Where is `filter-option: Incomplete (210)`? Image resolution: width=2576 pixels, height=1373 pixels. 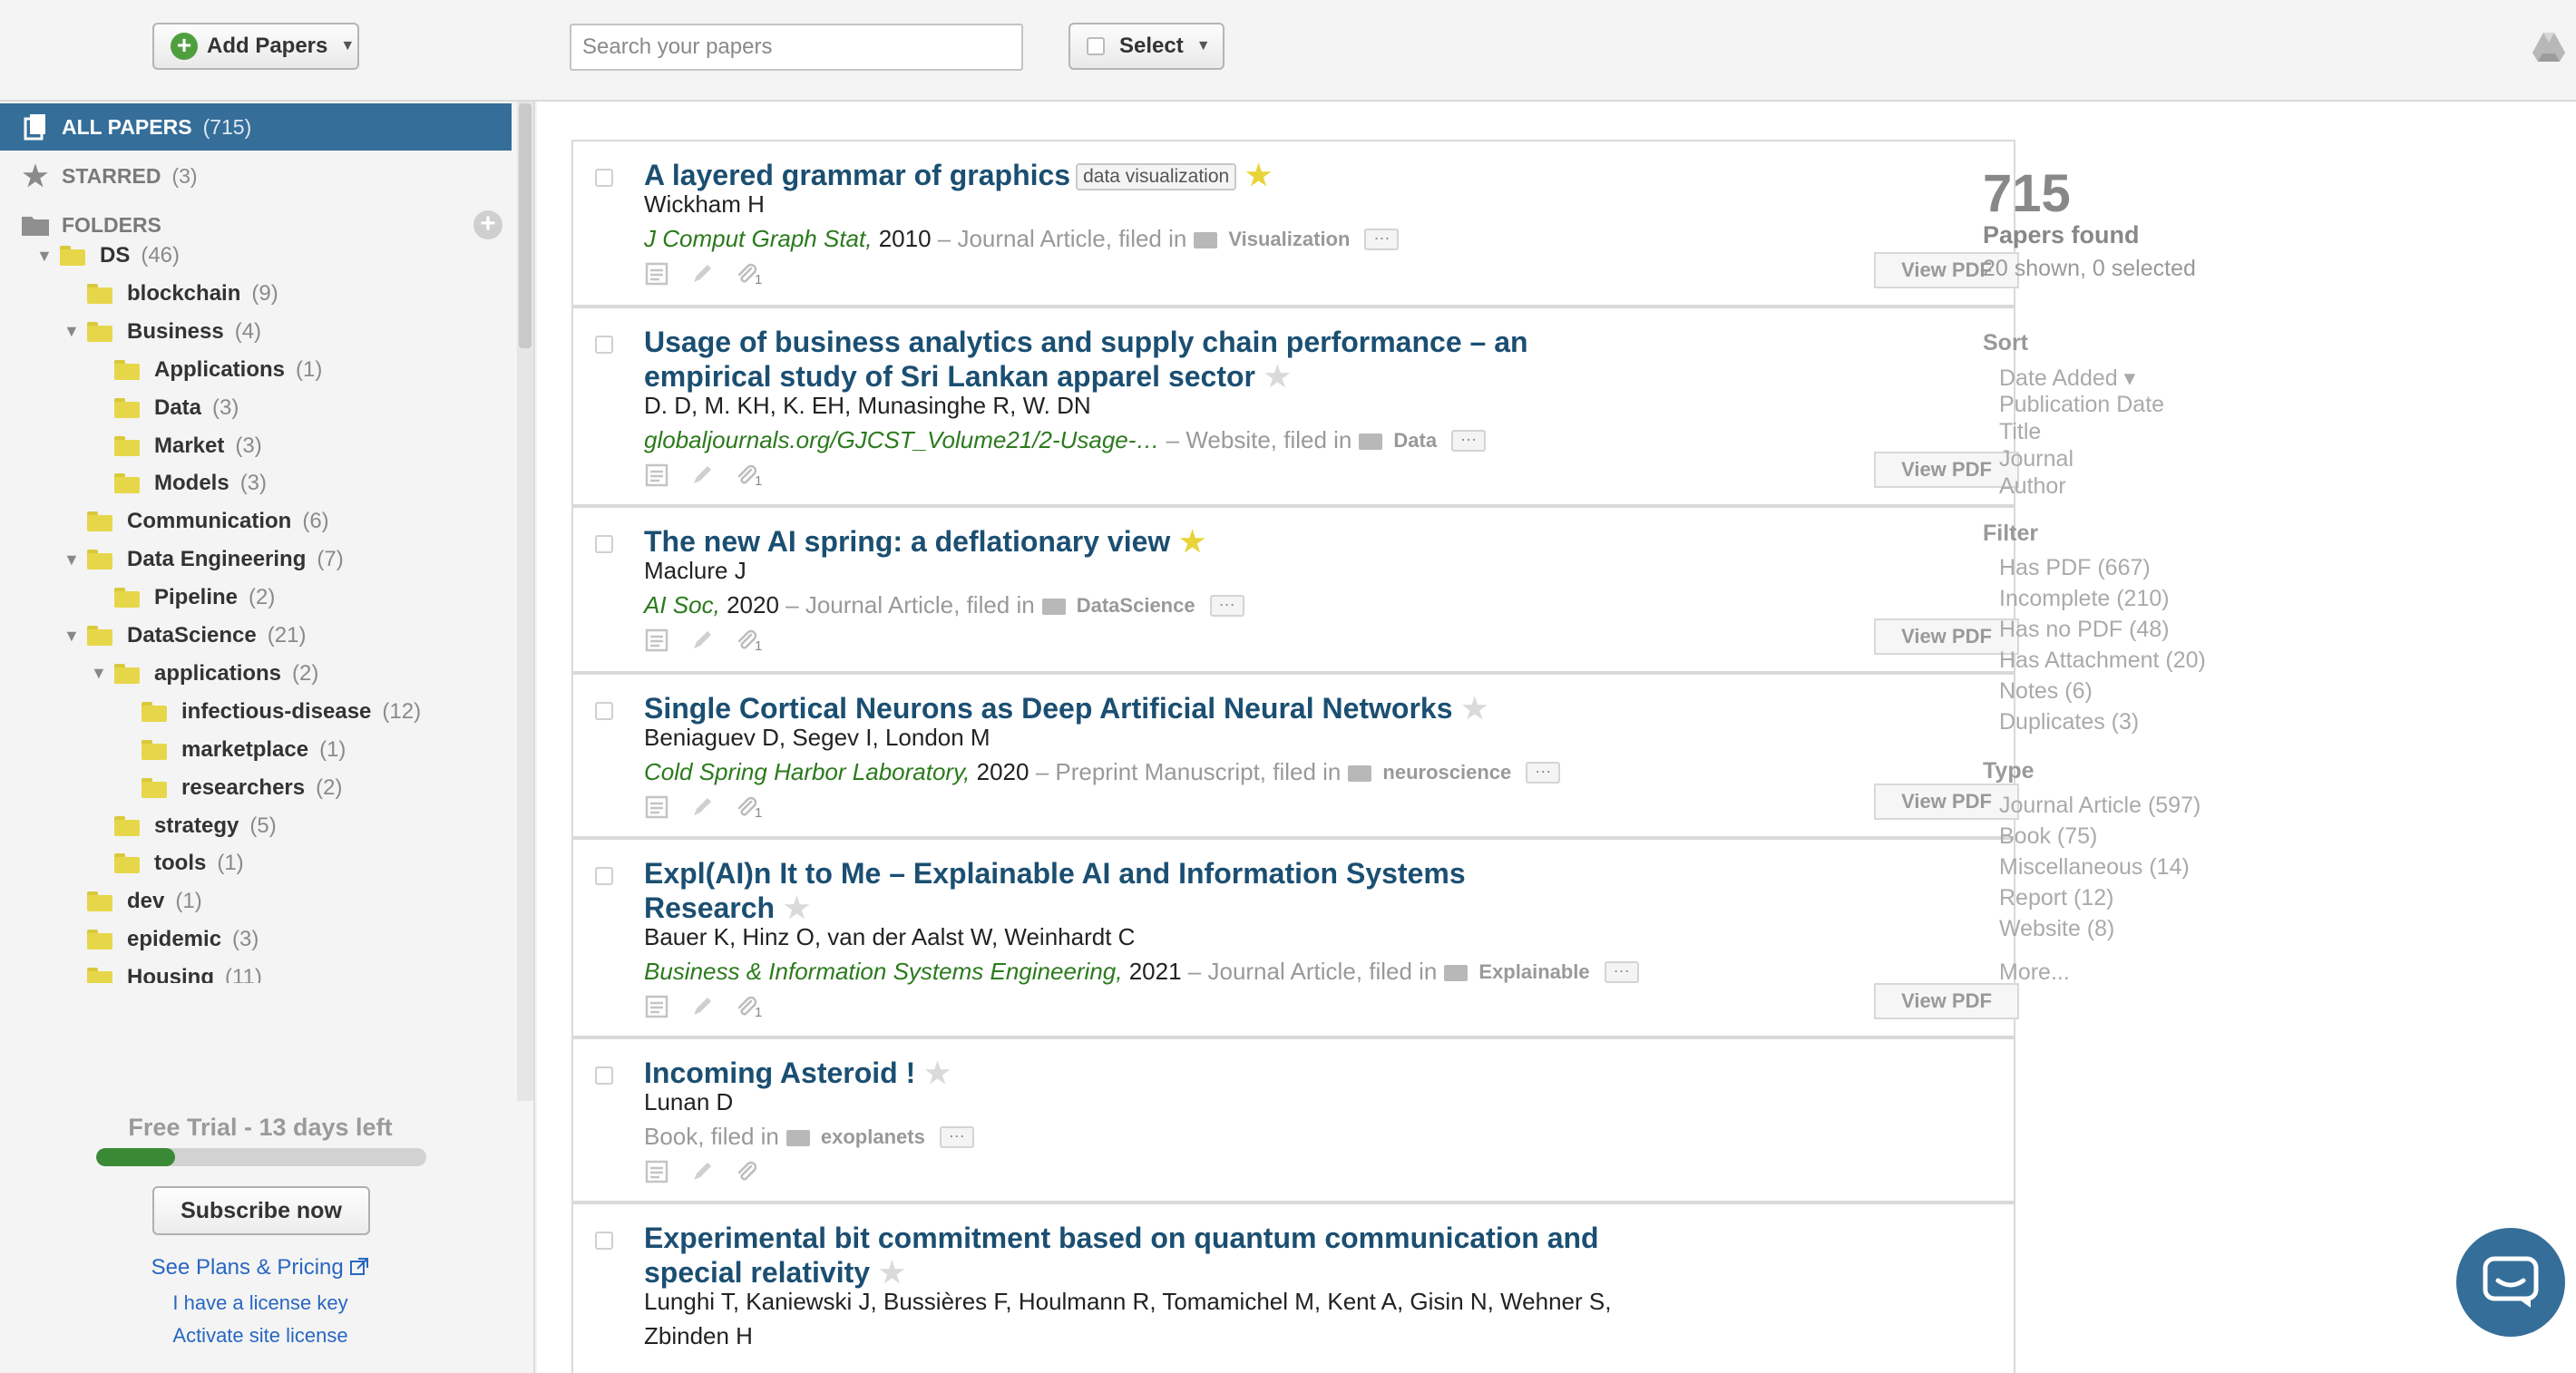
filter-option: Incomplete (210) is located at coordinates (2084, 599).